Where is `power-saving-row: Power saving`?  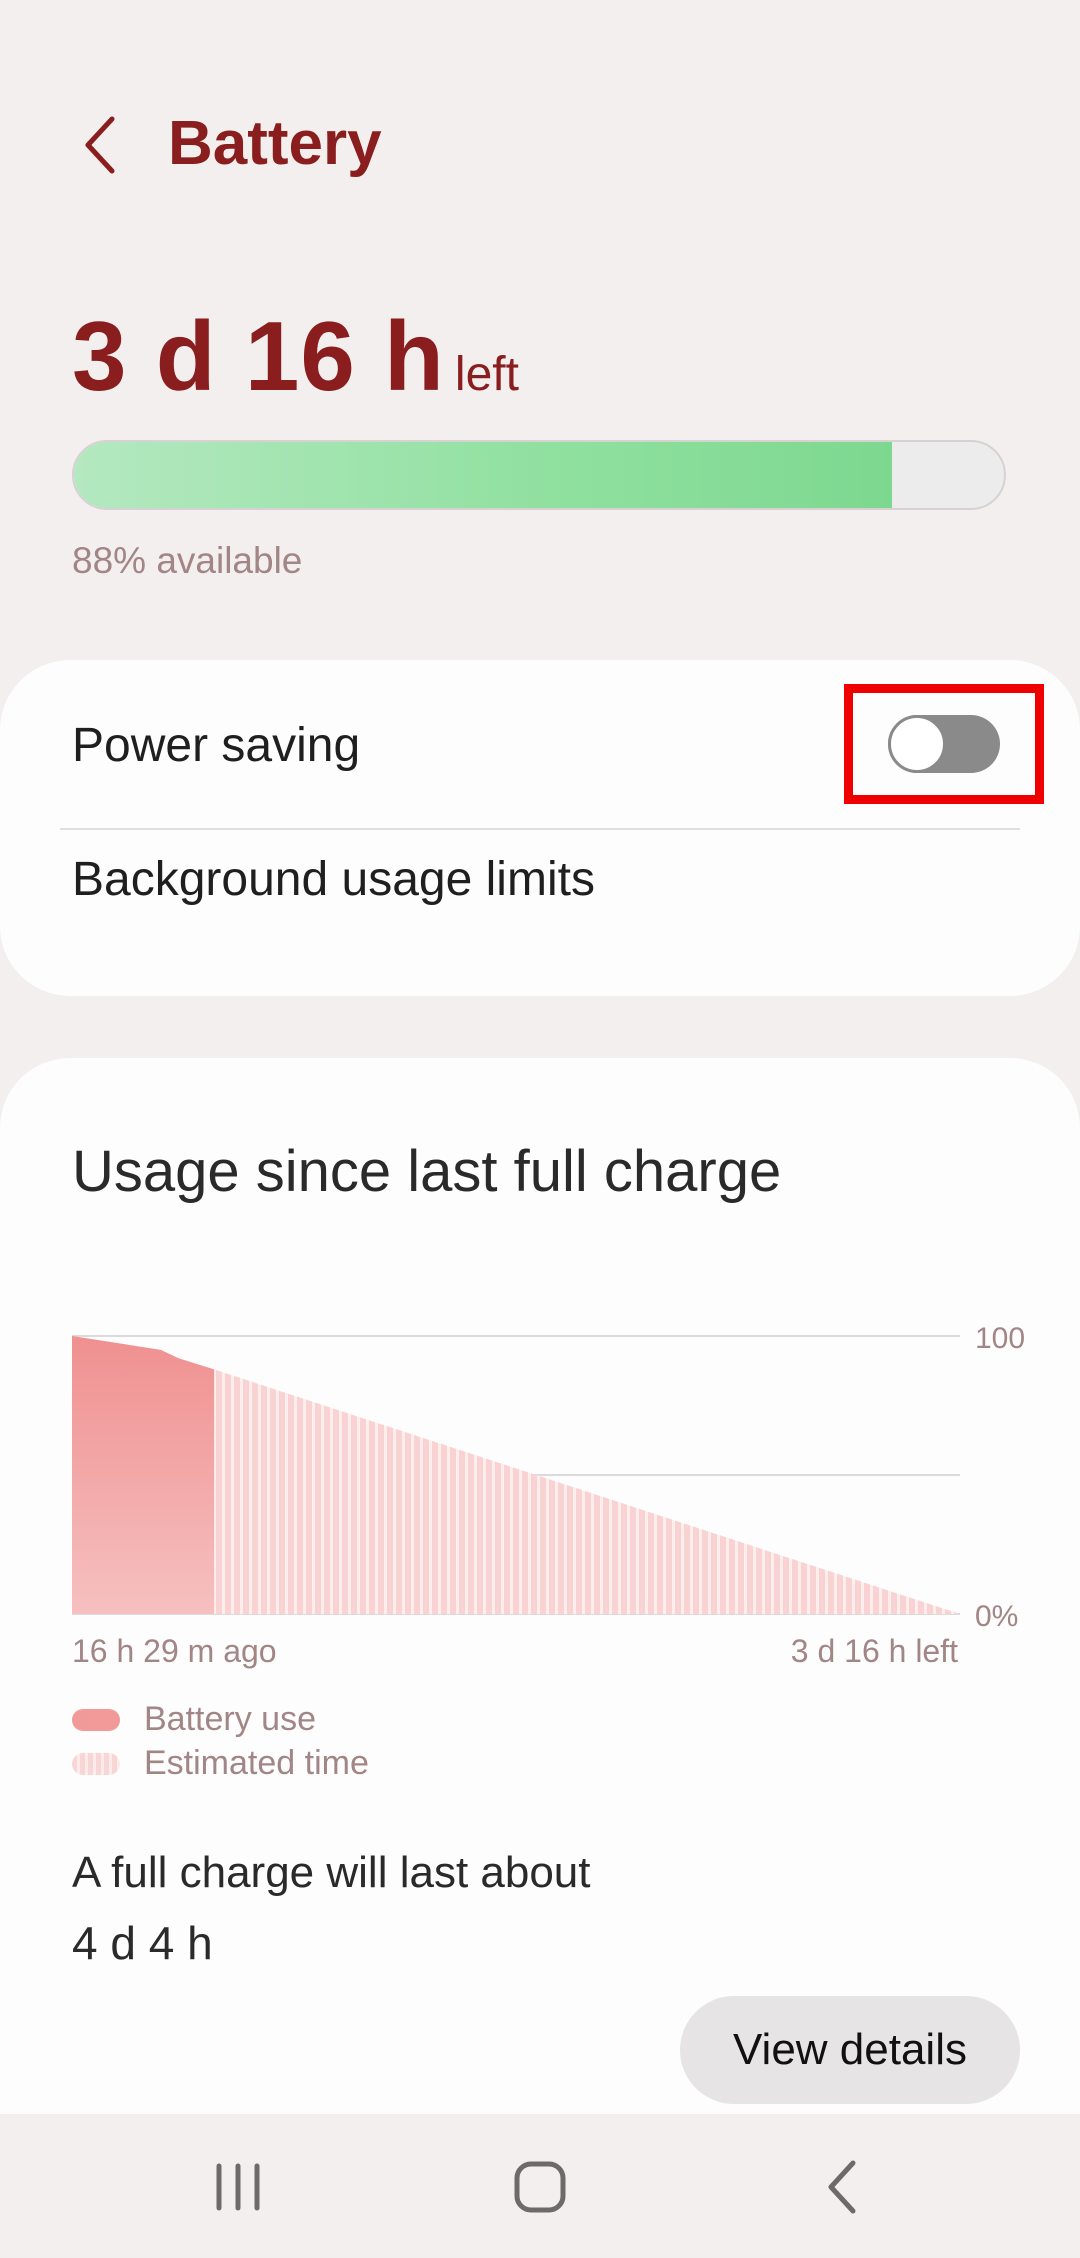
power-saving-row: Power saving is located at coordinates (558, 744).